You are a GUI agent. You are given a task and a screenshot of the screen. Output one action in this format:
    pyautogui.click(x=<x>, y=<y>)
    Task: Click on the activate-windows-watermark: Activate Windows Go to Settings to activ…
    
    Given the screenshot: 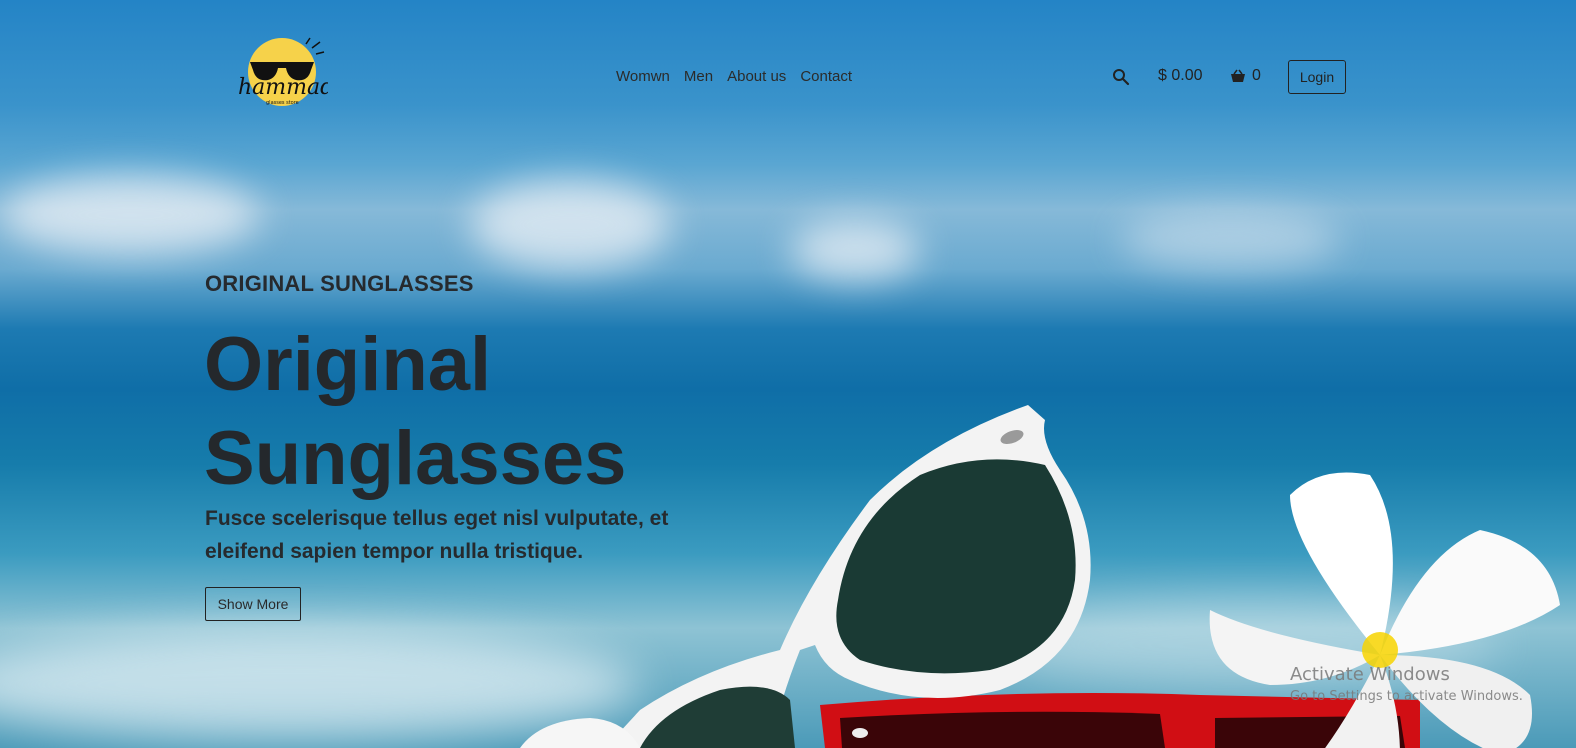 What is the action you would take?
    pyautogui.click(x=1406, y=684)
    